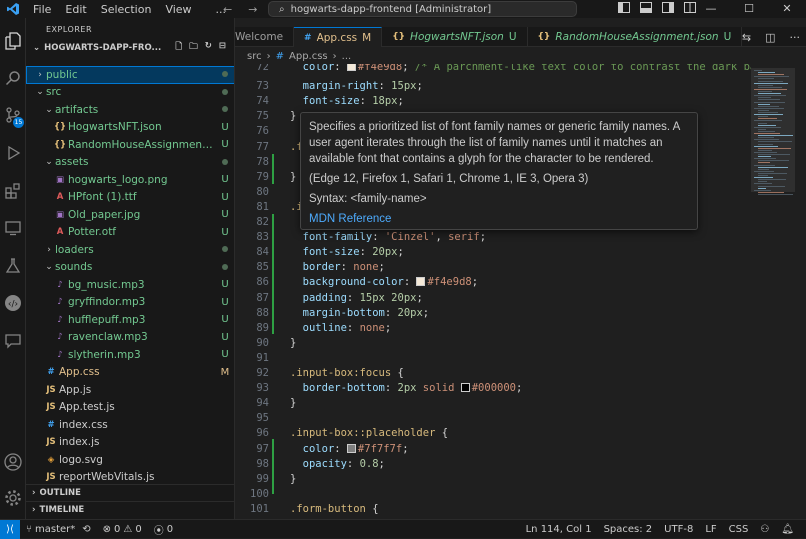 Image resolution: width=806 pixels, height=539 pixels. Describe the element at coordinates (350, 219) in the screenshot. I see `mdn-reference-link: MDN Reference` at that location.